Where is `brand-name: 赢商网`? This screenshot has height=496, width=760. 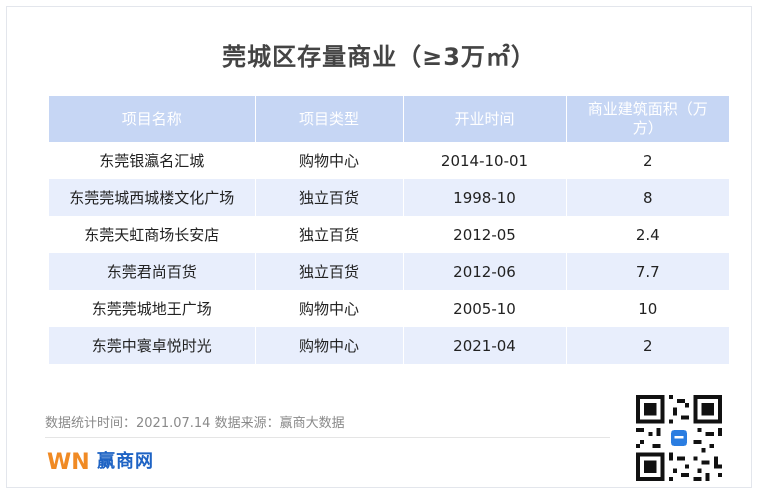 brand-name: 赢商网 is located at coordinates (125, 461).